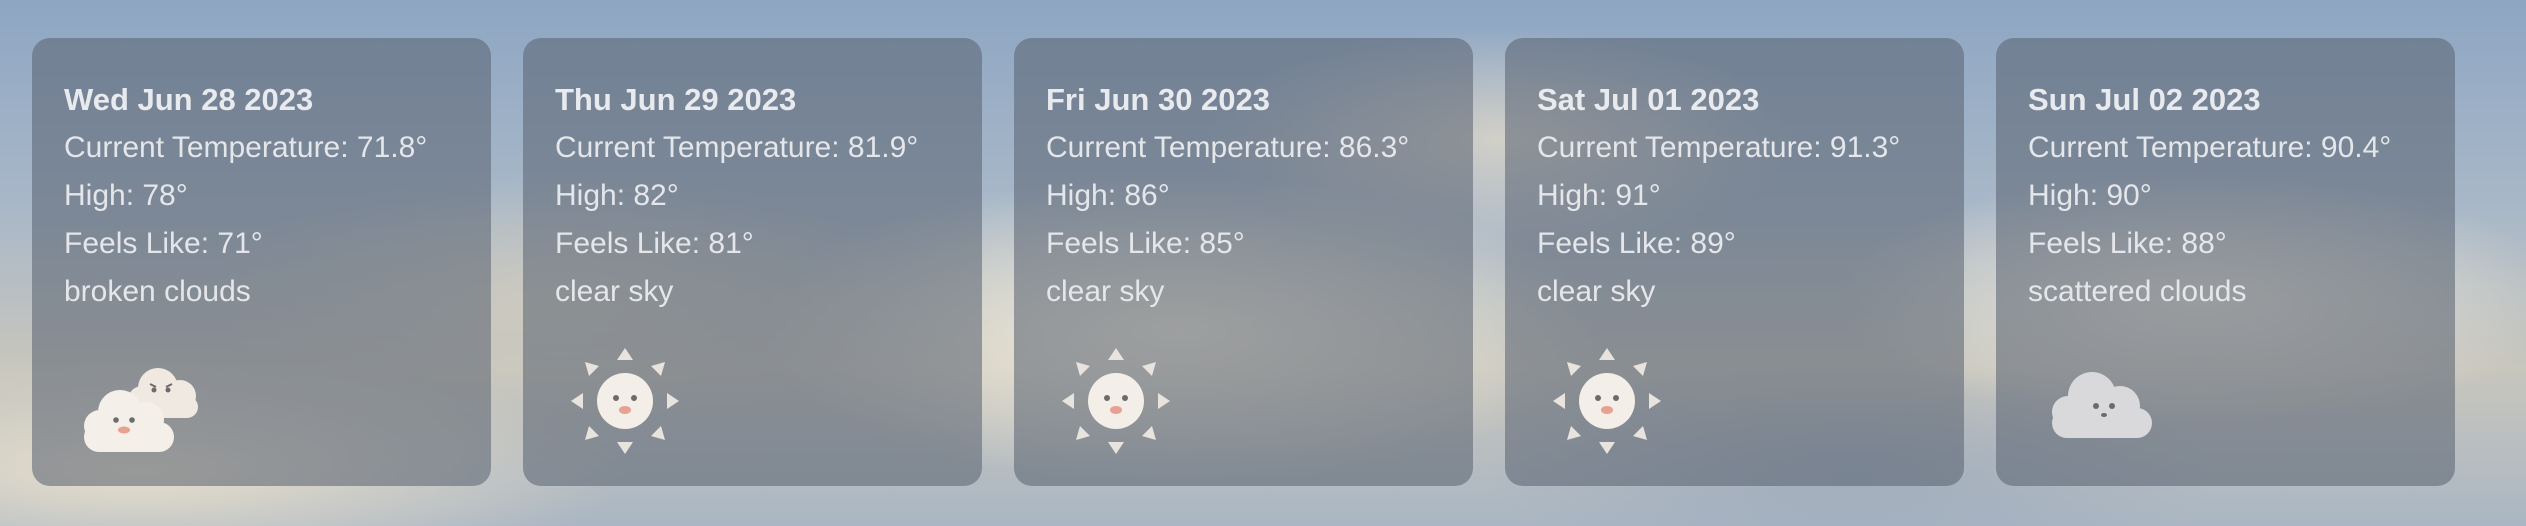 The height and width of the screenshot is (526, 2526). Describe the element at coordinates (2090, 195) in the screenshot. I see `high-temperature: High: 90°` at that location.